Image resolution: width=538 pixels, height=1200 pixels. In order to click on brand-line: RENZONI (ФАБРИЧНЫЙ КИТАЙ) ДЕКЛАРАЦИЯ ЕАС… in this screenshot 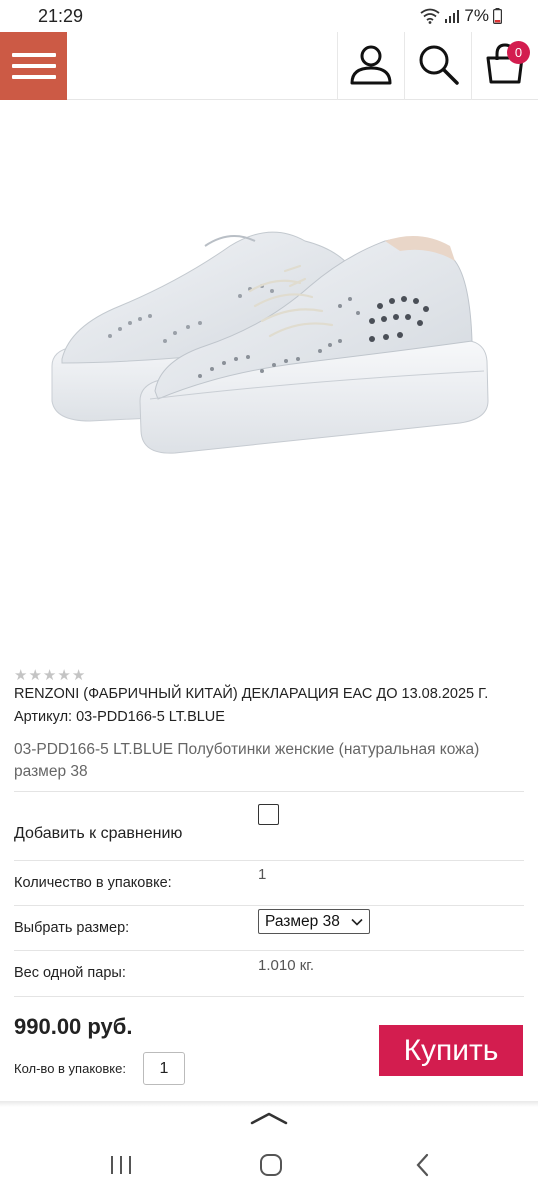, I will do `click(251, 694)`.